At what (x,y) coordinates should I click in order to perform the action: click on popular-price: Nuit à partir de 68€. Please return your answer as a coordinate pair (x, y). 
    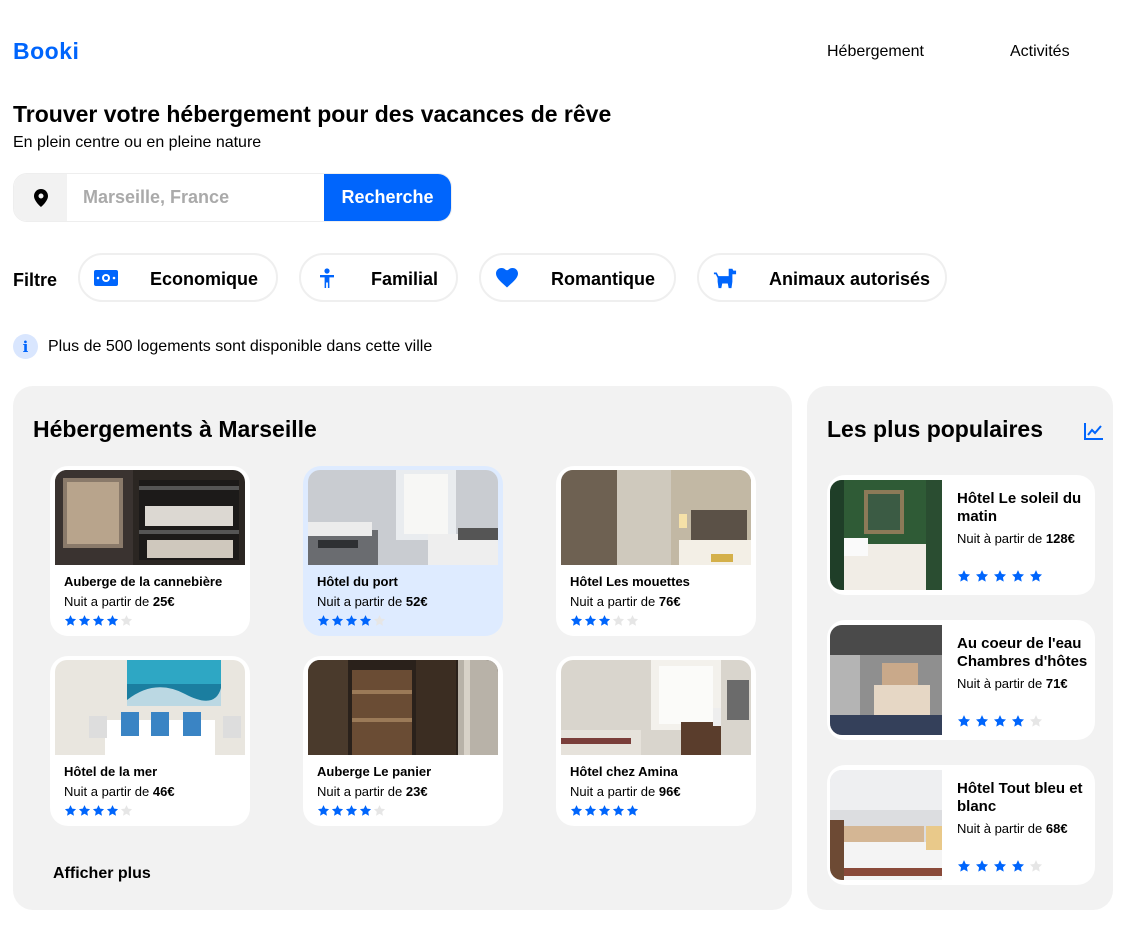
    Looking at the image, I should click on (1012, 828).